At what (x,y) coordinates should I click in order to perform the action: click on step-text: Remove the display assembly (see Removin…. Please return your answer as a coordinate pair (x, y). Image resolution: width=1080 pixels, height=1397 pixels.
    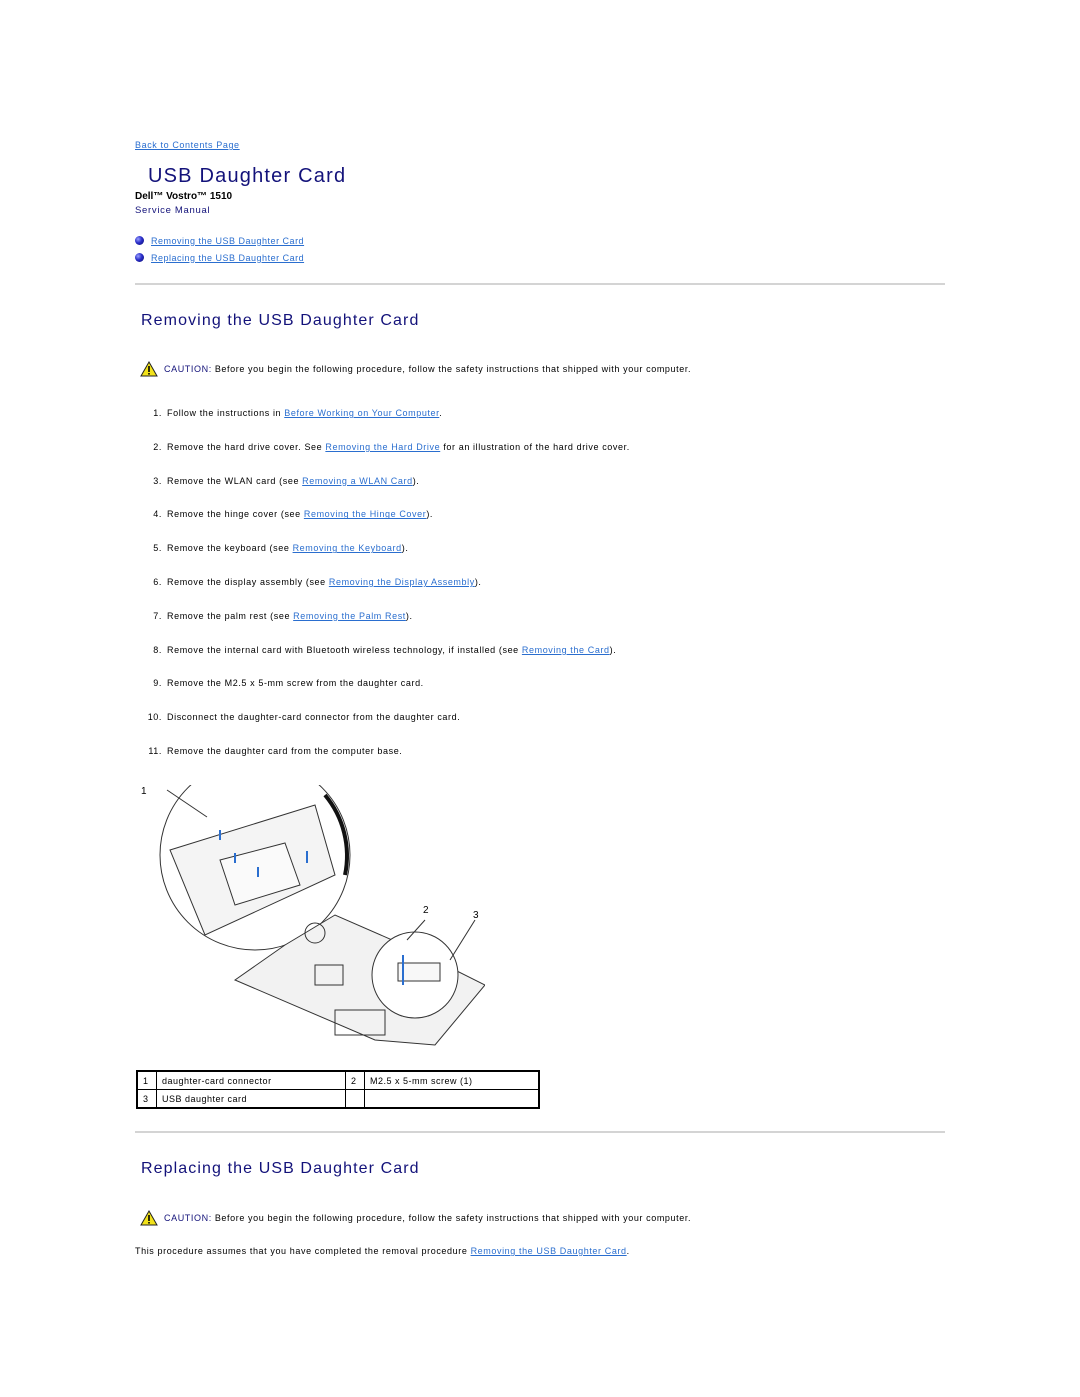
    Looking at the image, I should click on (324, 582).